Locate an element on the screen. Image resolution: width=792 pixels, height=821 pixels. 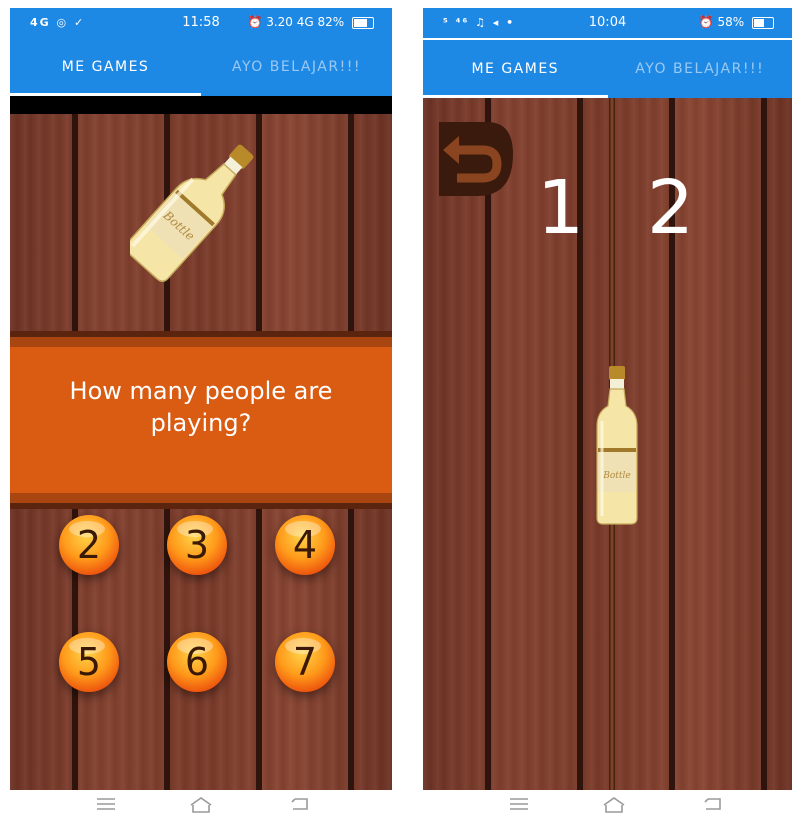
button-label: 5 is located at coordinates (89, 662).